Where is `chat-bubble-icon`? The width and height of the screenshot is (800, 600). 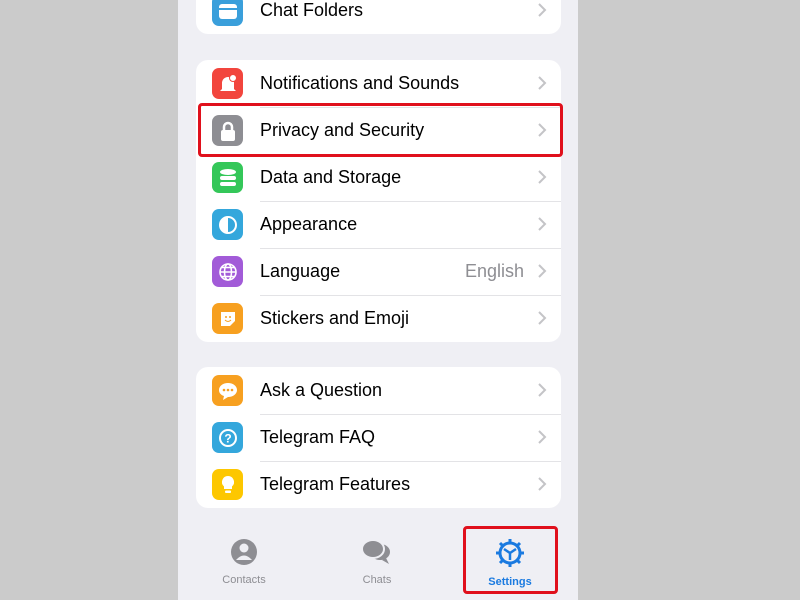 chat-bubble-icon is located at coordinates (227, 390).